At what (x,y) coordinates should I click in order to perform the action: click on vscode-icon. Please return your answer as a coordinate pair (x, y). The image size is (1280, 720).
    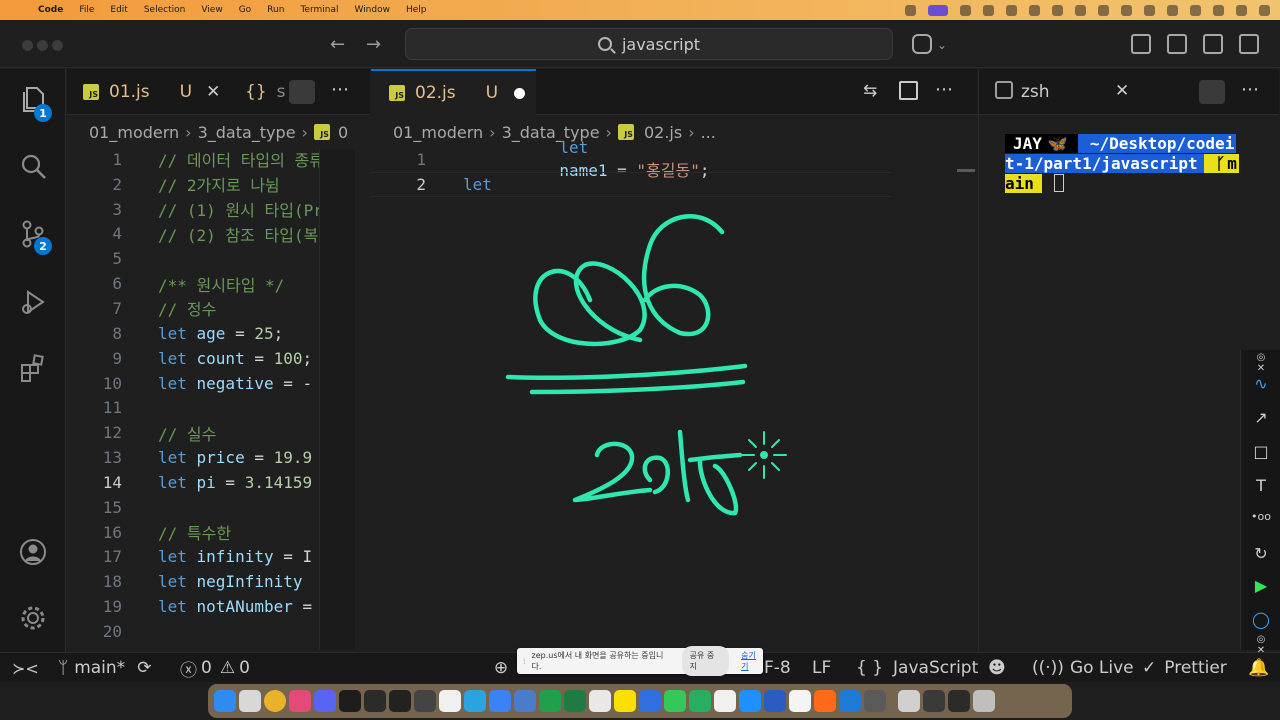
    Looking at the image, I should click on (850, 701).